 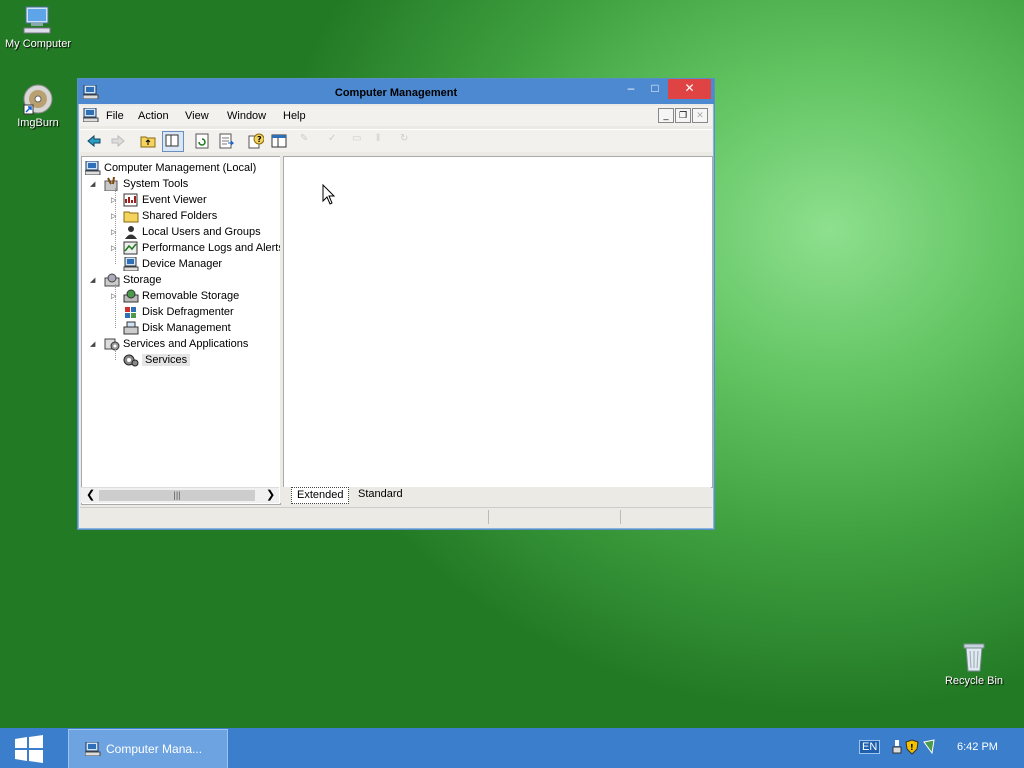 What do you see at coordinates (689, 89) in the screenshot?
I see `close-button: ✕` at bounding box center [689, 89].